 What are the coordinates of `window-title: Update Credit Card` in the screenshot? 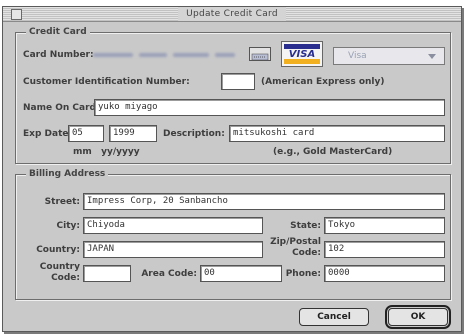 It's located at (232, 14).